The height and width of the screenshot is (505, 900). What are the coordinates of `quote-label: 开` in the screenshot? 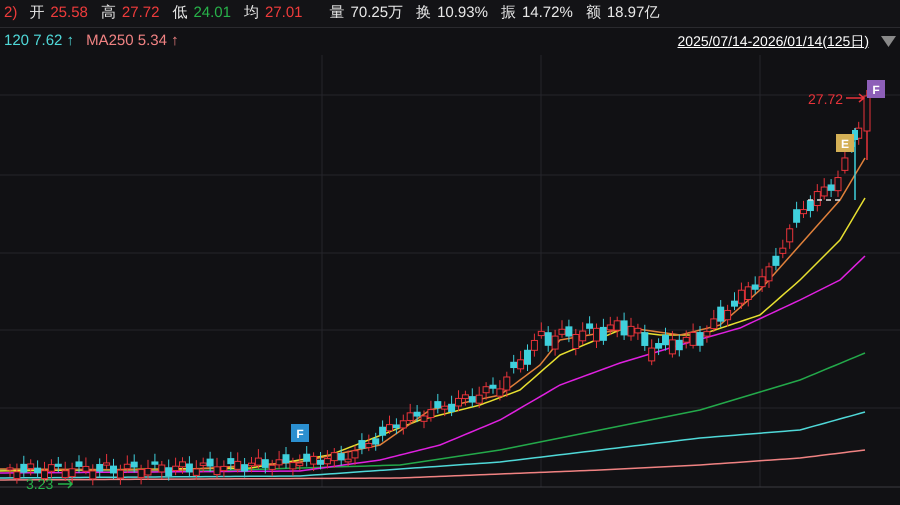 It's located at (36, 13).